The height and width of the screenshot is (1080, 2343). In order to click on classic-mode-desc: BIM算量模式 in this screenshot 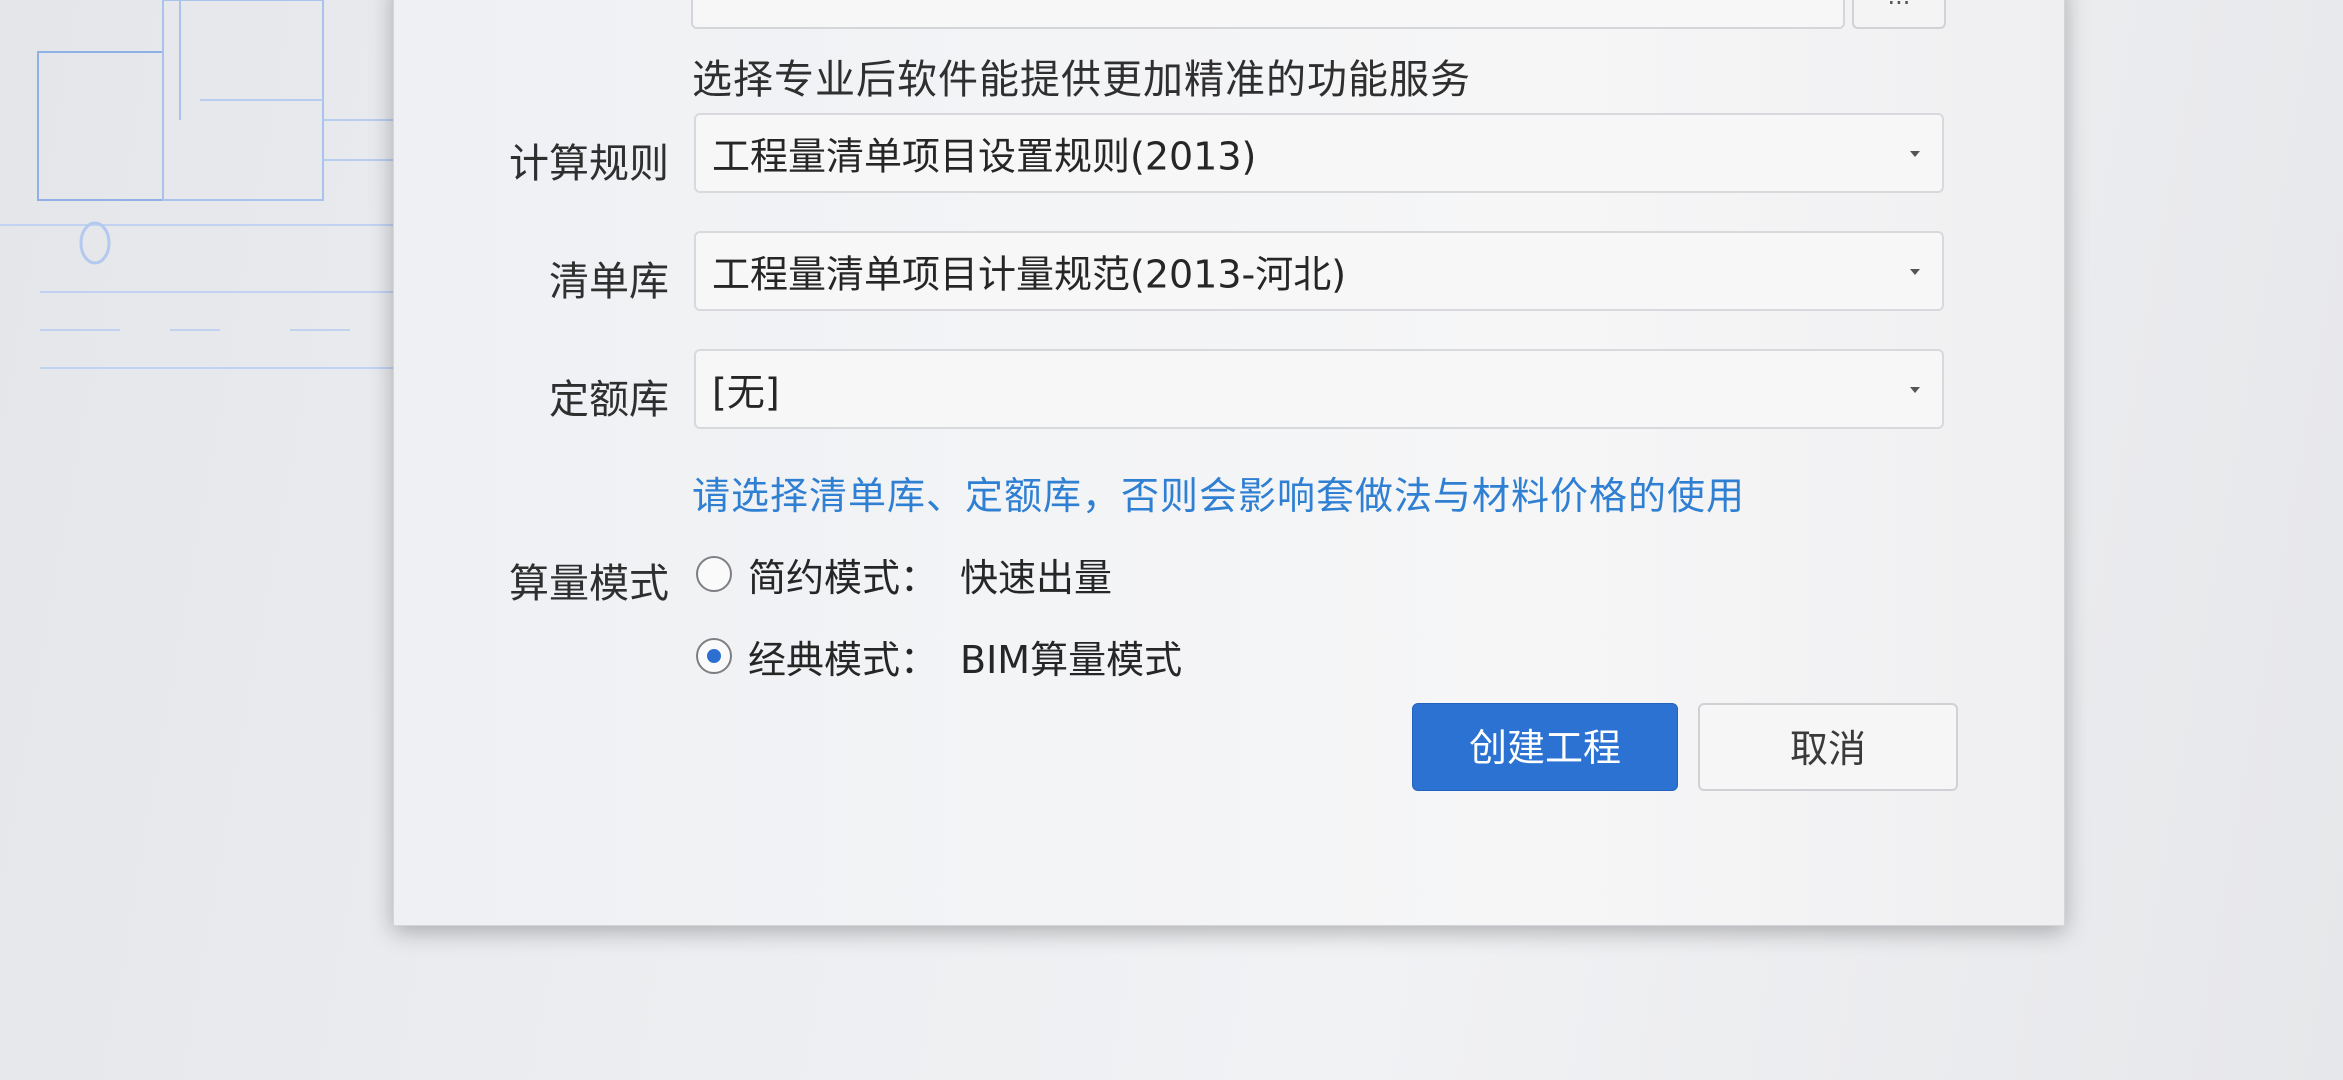, I will do `click(1071, 659)`.